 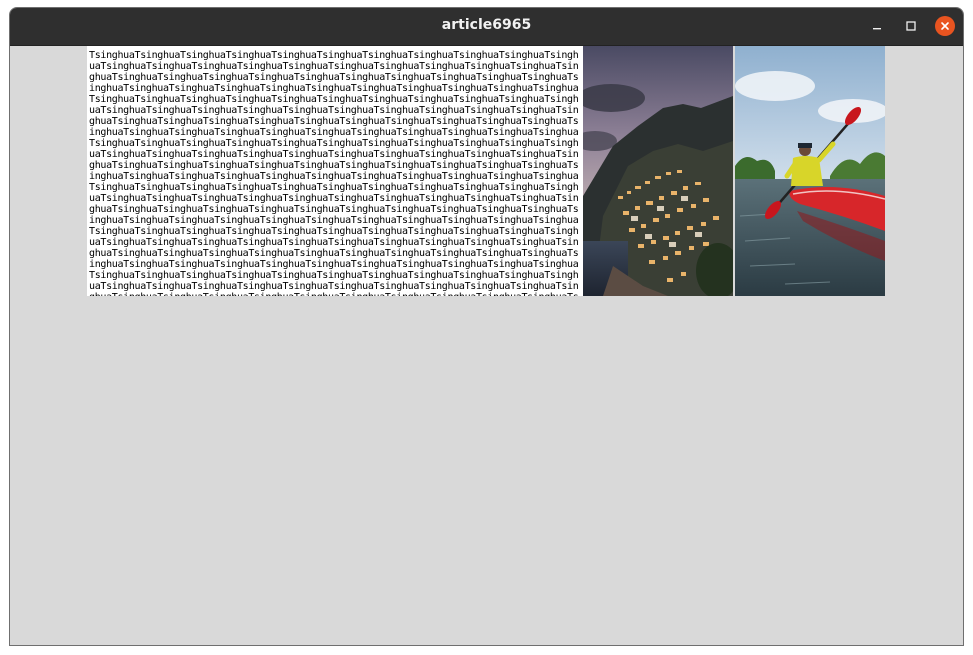 I want to click on maximize-icon, so click(x=911, y=26).